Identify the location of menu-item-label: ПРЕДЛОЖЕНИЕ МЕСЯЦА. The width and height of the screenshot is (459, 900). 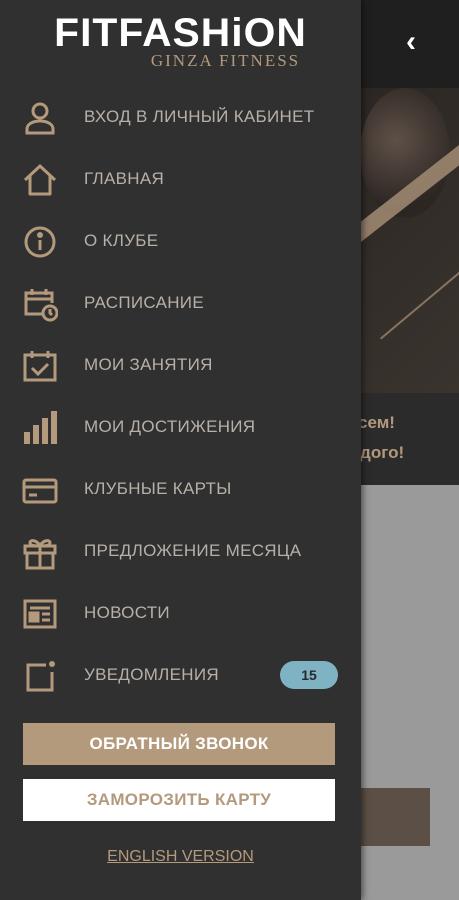
(193, 550).